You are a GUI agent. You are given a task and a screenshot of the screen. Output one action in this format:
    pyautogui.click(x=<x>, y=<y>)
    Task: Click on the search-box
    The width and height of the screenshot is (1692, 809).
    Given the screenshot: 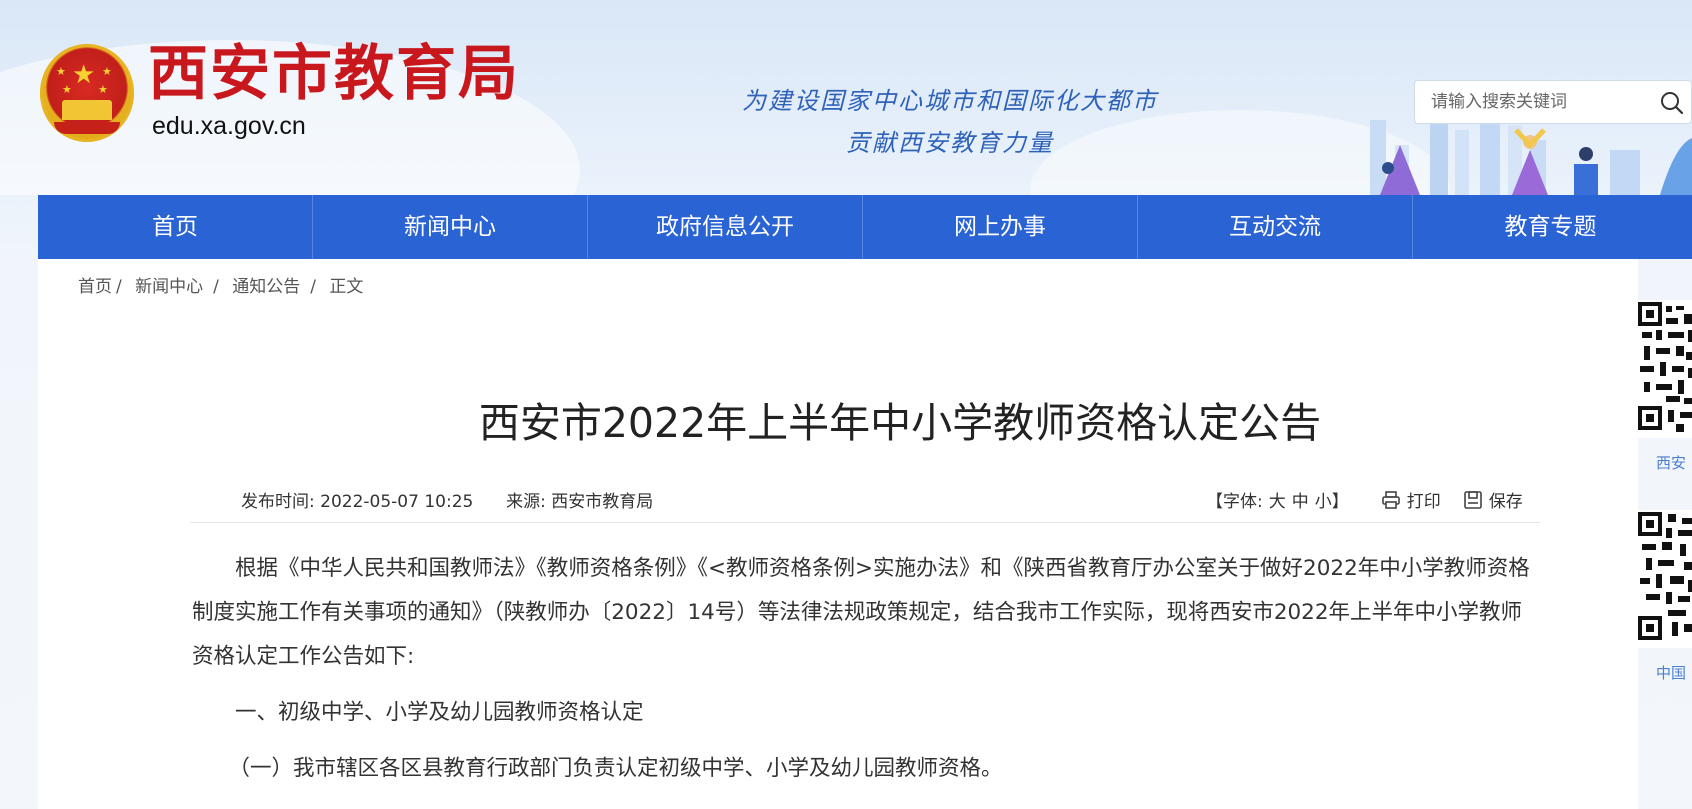 What is the action you would take?
    pyautogui.click(x=1553, y=102)
    